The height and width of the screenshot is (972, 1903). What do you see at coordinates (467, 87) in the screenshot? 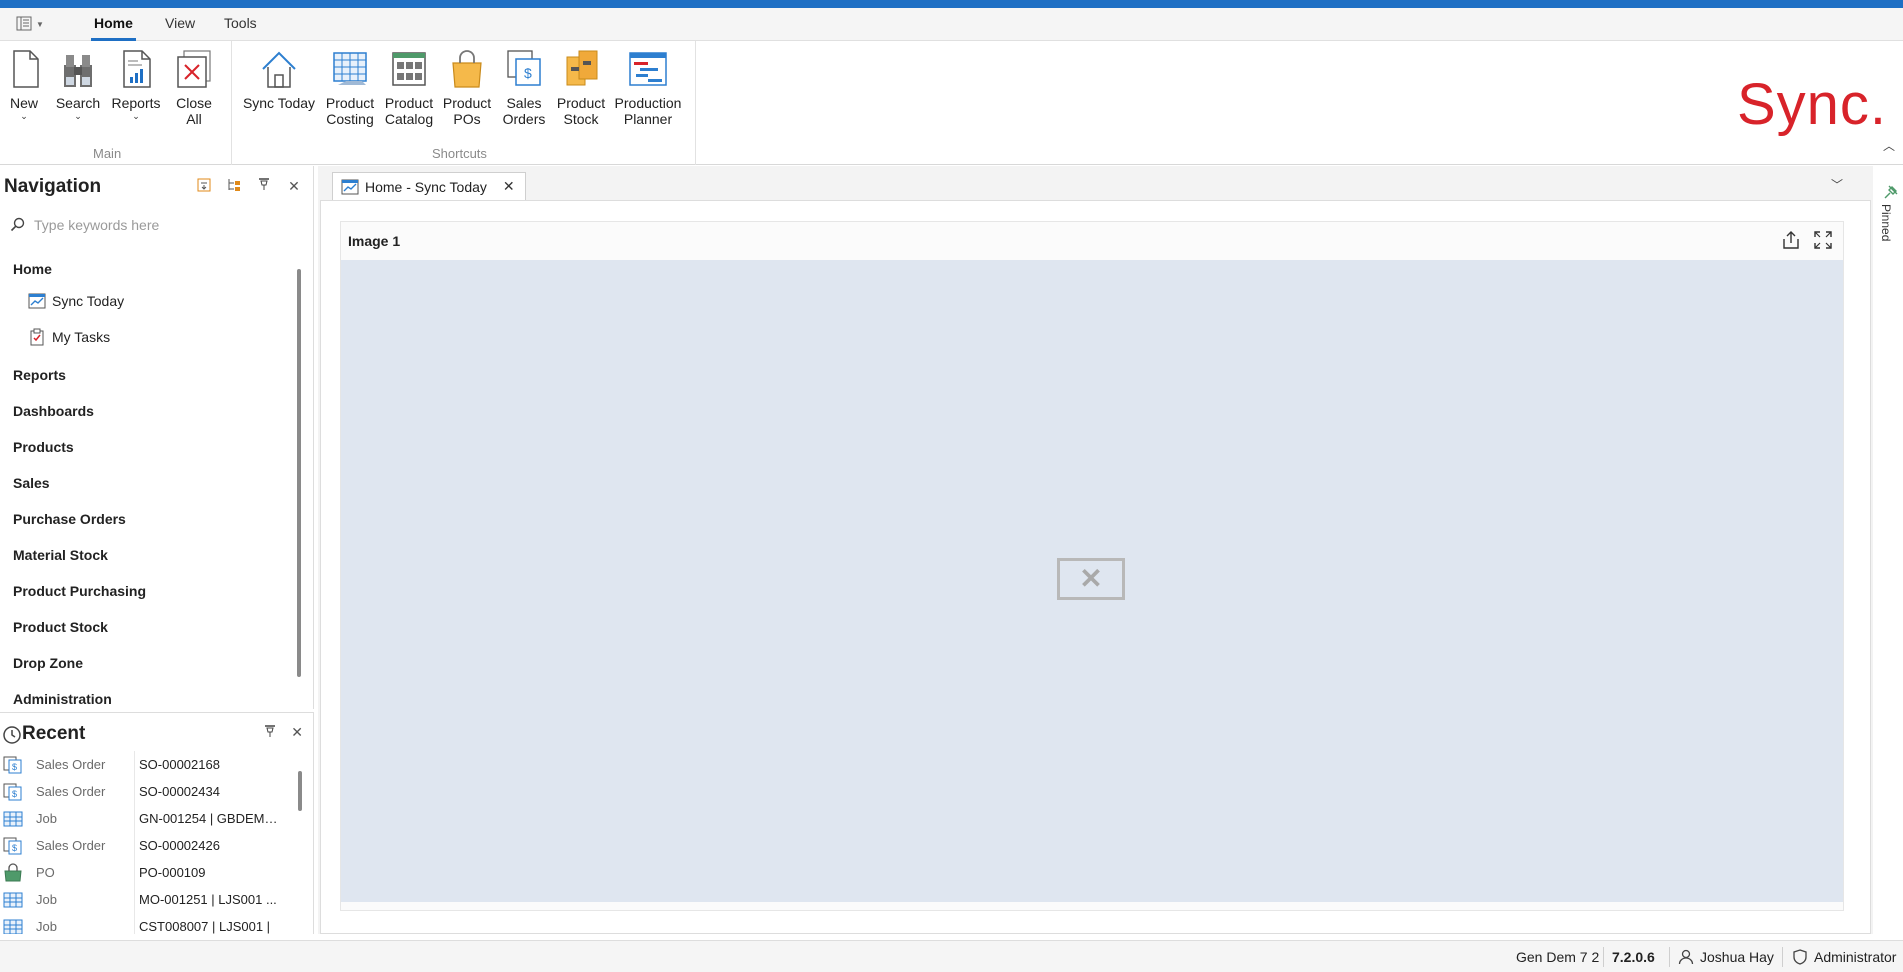
I see `product-pos-shortcut: Product POs` at bounding box center [467, 87].